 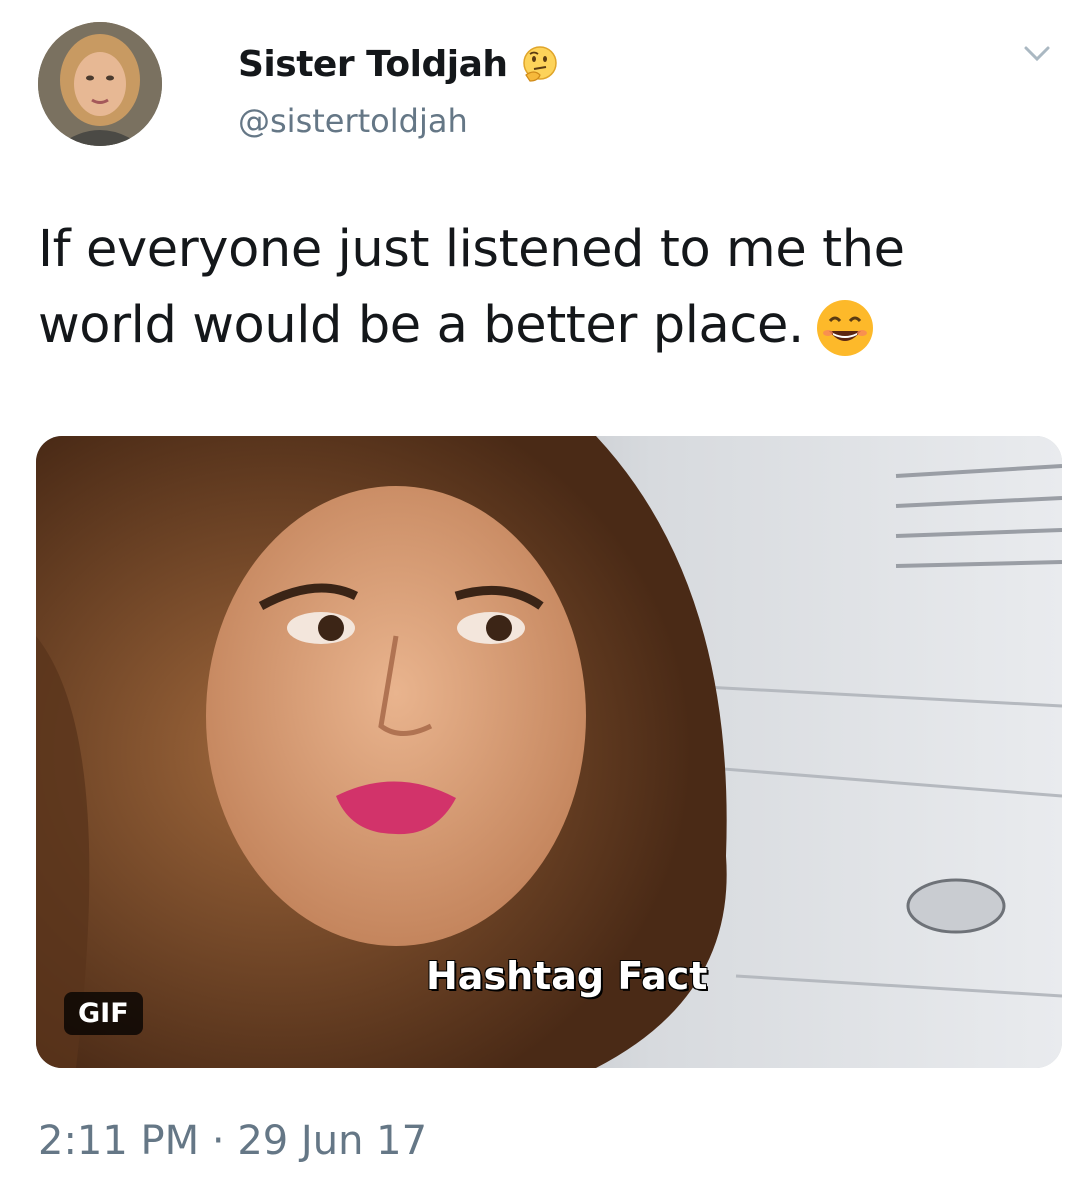 What do you see at coordinates (539, 63) in the screenshot?
I see `thinking-face-icon` at bounding box center [539, 63].